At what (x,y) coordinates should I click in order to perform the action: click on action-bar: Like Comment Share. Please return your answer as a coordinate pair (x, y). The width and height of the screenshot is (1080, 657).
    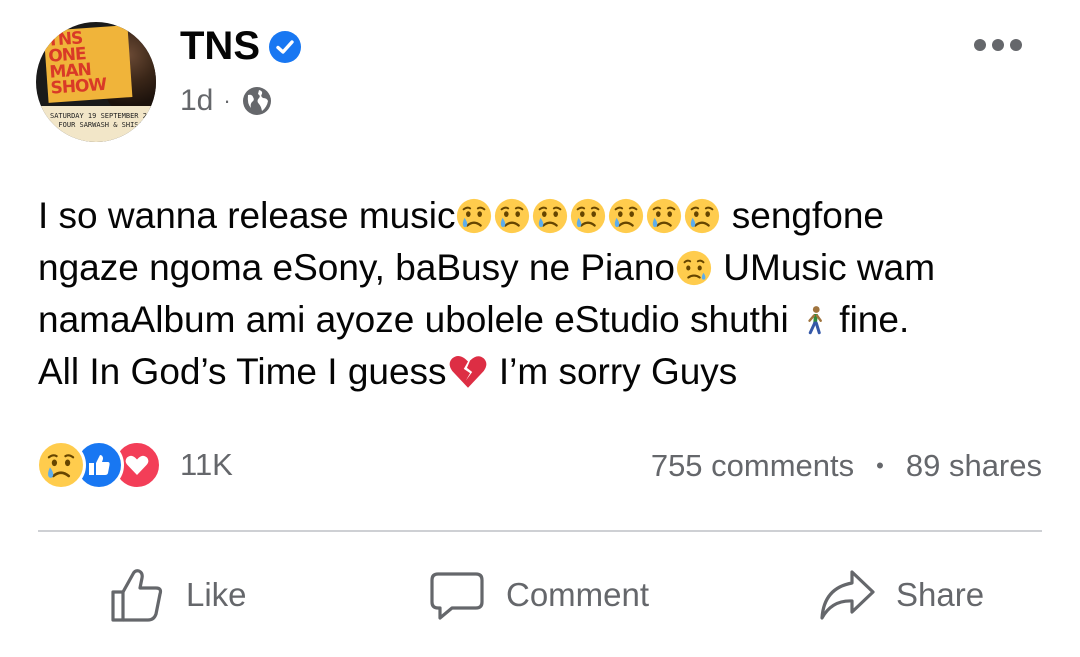
    Looking at the image, I should click on (540, 601).